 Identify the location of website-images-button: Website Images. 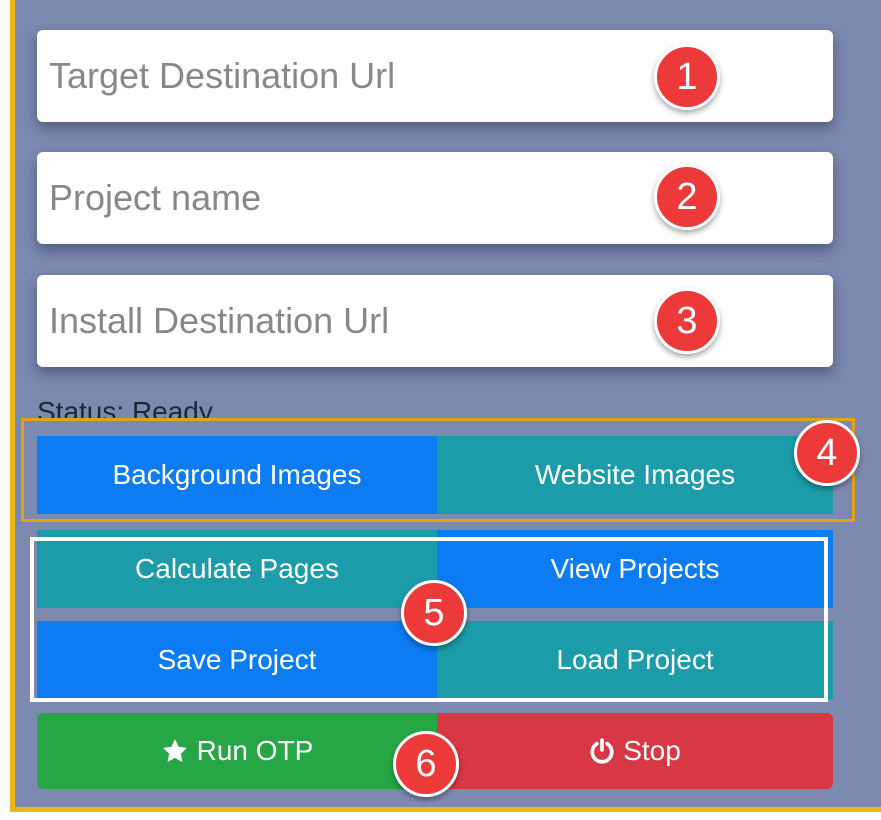
(635, 475).